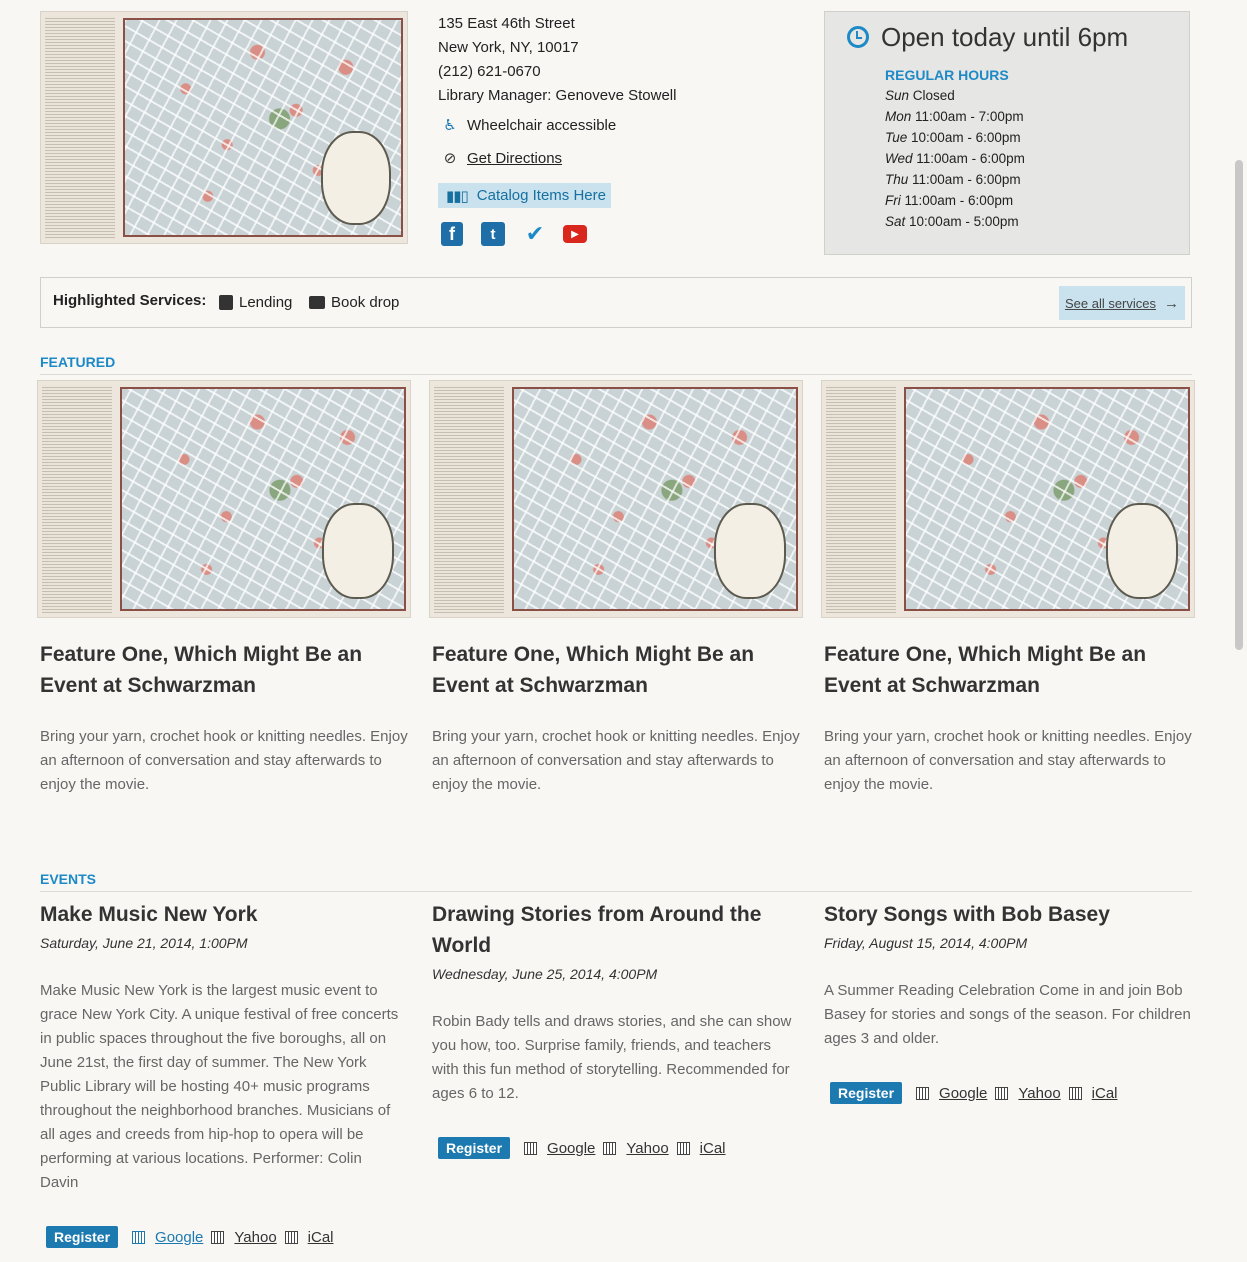 Image resolution: width=1247 pixels, height=1262 pixels. I want to click on facebook-icon: f, so click(452, 234).